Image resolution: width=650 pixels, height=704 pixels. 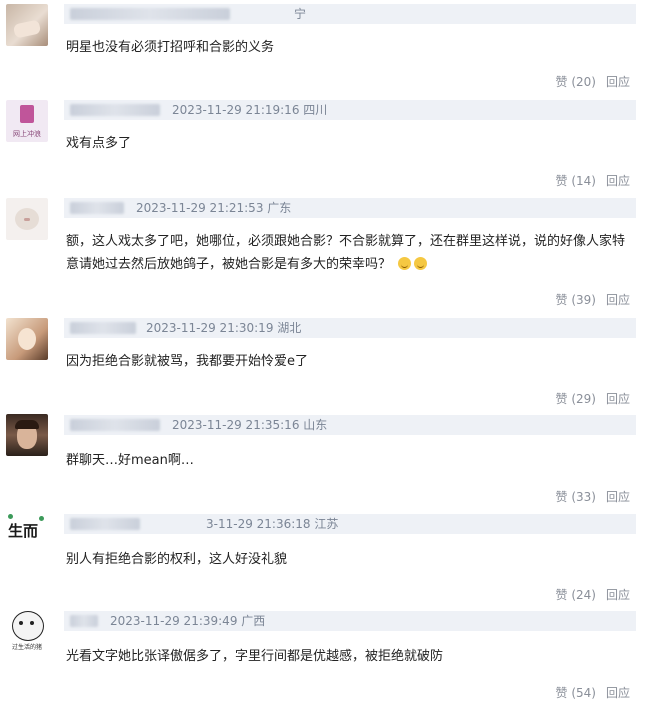 What do you see at coordinates (214, 208) in the screenshot?
I see `comment-timestamp: 2023-11-29 21:21:53 广东` at bounding box center [214, 208].